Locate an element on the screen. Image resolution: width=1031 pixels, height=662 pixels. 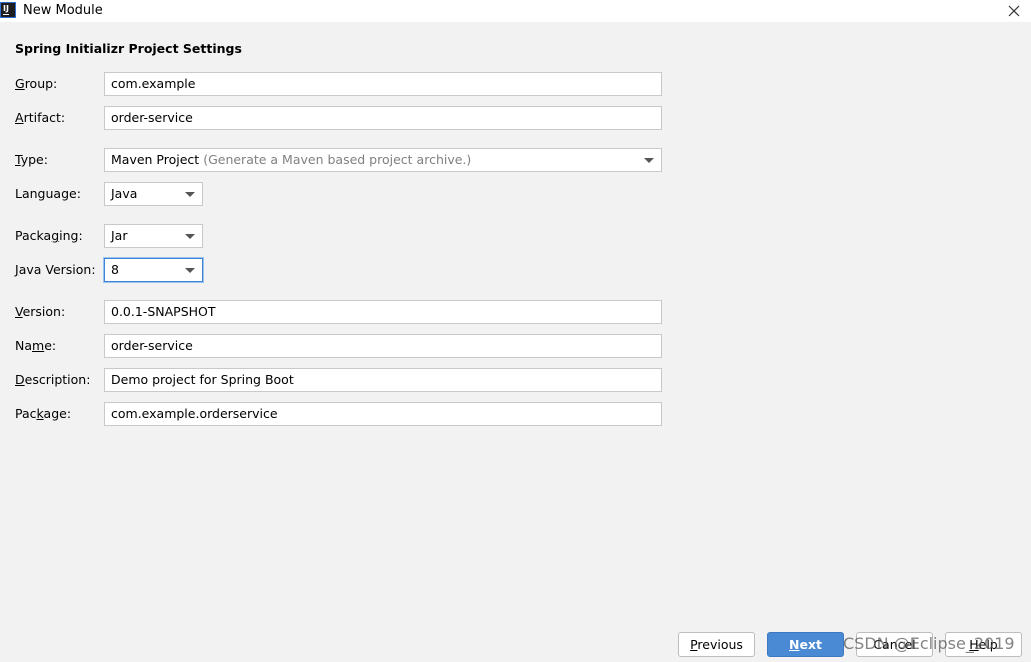
language-dropdown: Java is located at coordinates (153, 194).